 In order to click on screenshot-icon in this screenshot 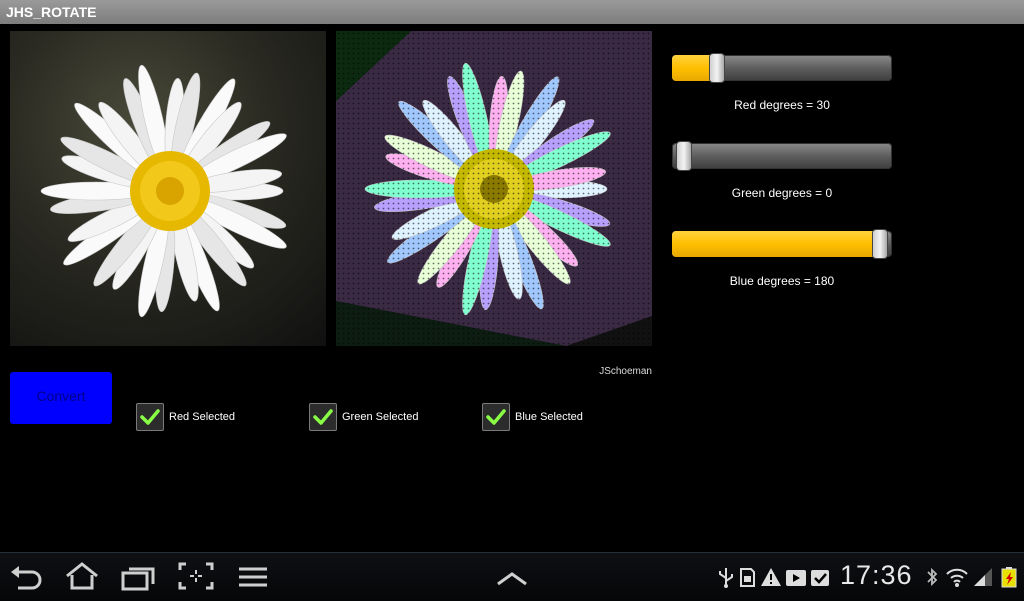, I will do `click(196, 576)`.